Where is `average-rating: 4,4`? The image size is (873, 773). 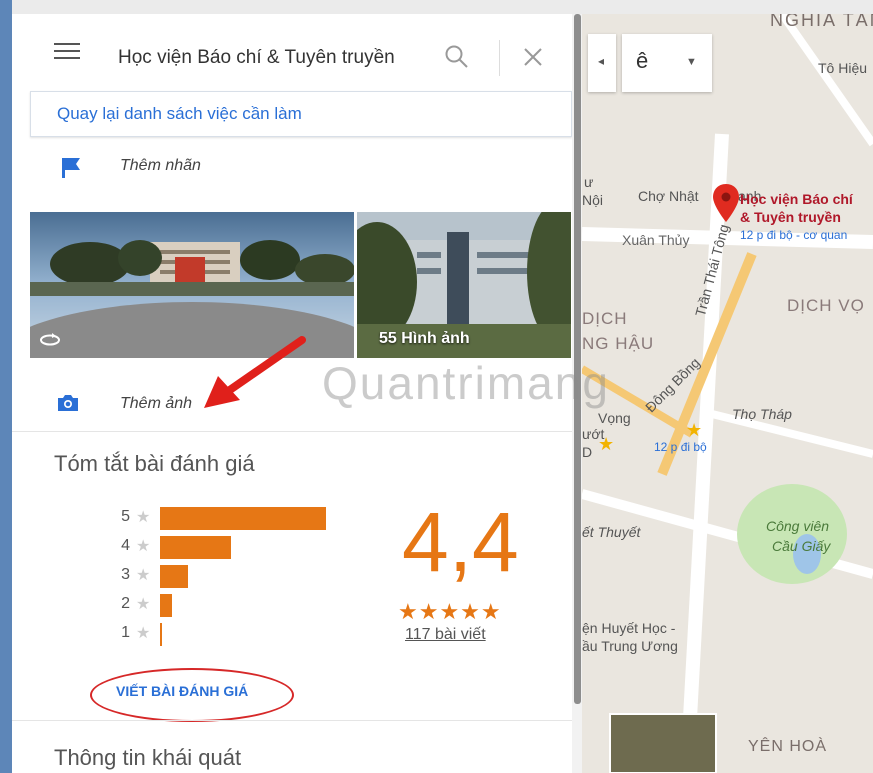 average-rating: 4,4 is located at coordinates (460, 542).